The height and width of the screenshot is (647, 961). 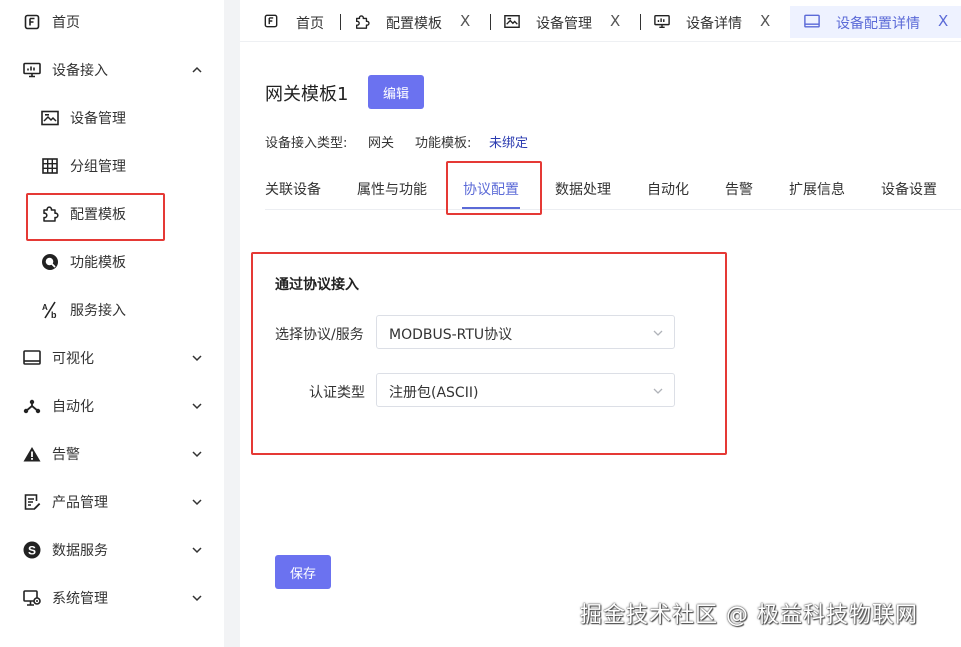 What do you see at coordinates (317, 285) in the screenshot?
I see `section-title: 通过协议接入` at bounding box center [317, 285].